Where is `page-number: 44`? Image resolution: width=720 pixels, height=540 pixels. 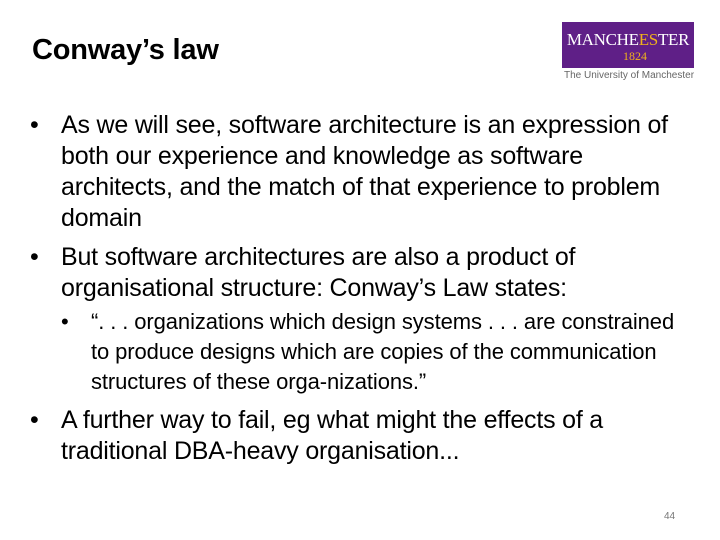
page-number: 44 is located at coordinates (670, 516).